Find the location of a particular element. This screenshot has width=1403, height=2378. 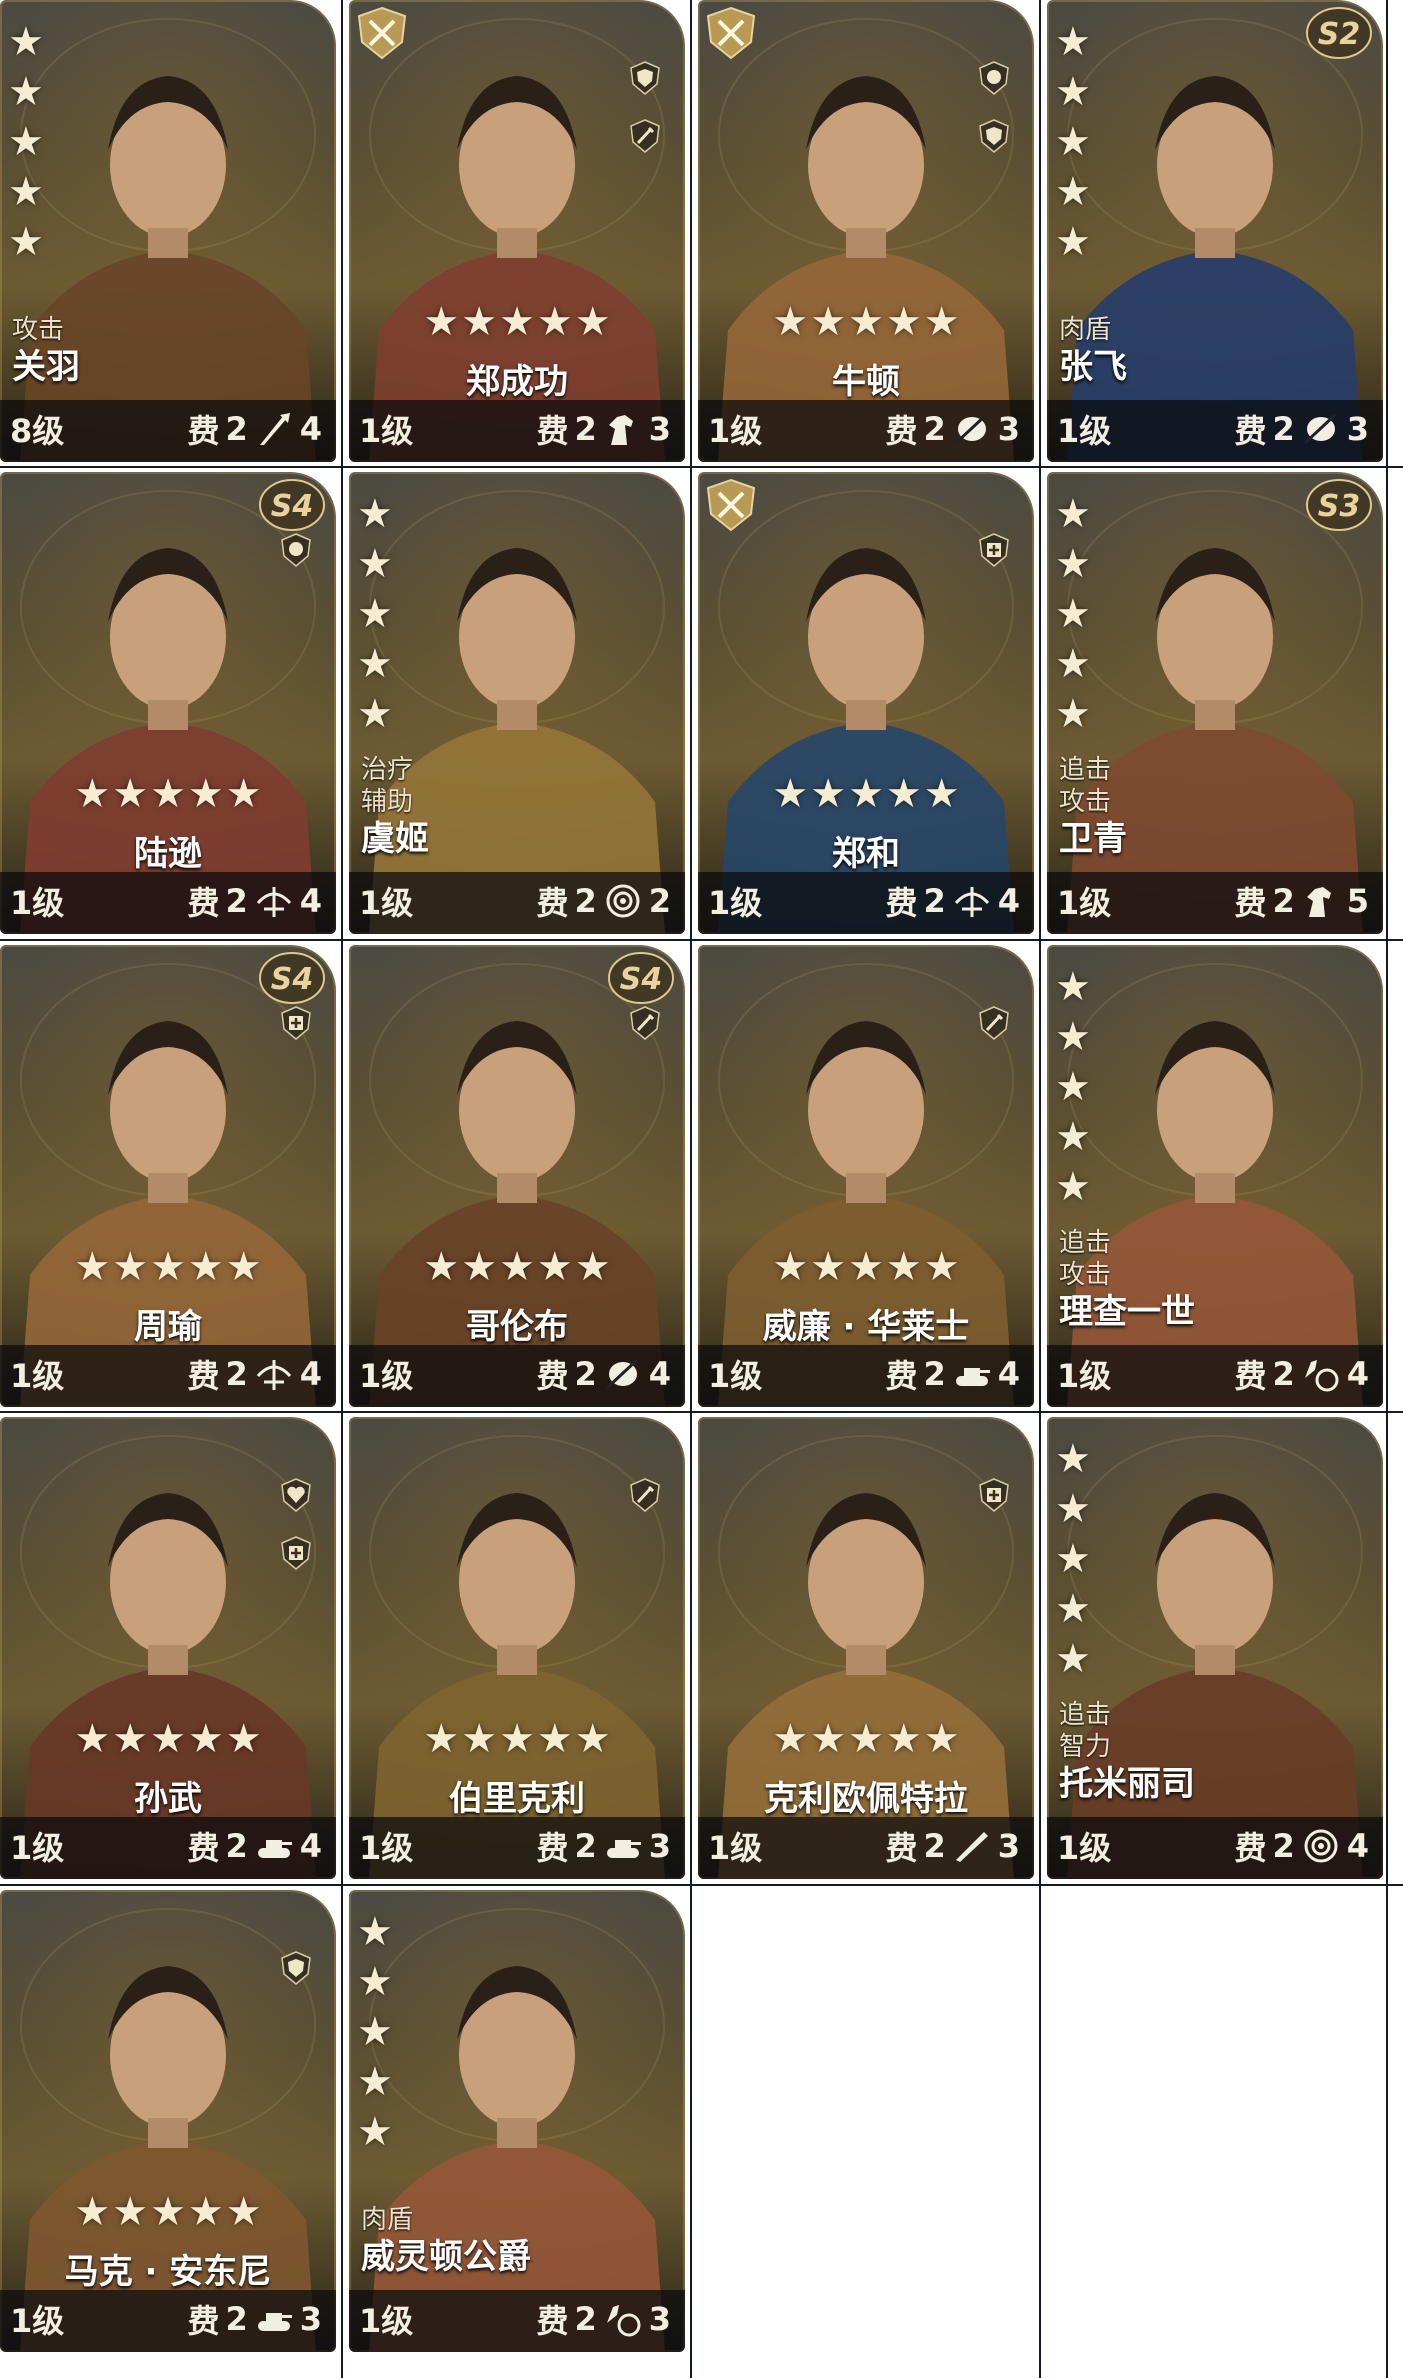

sword-icon is located at coordinates (645, 1495).